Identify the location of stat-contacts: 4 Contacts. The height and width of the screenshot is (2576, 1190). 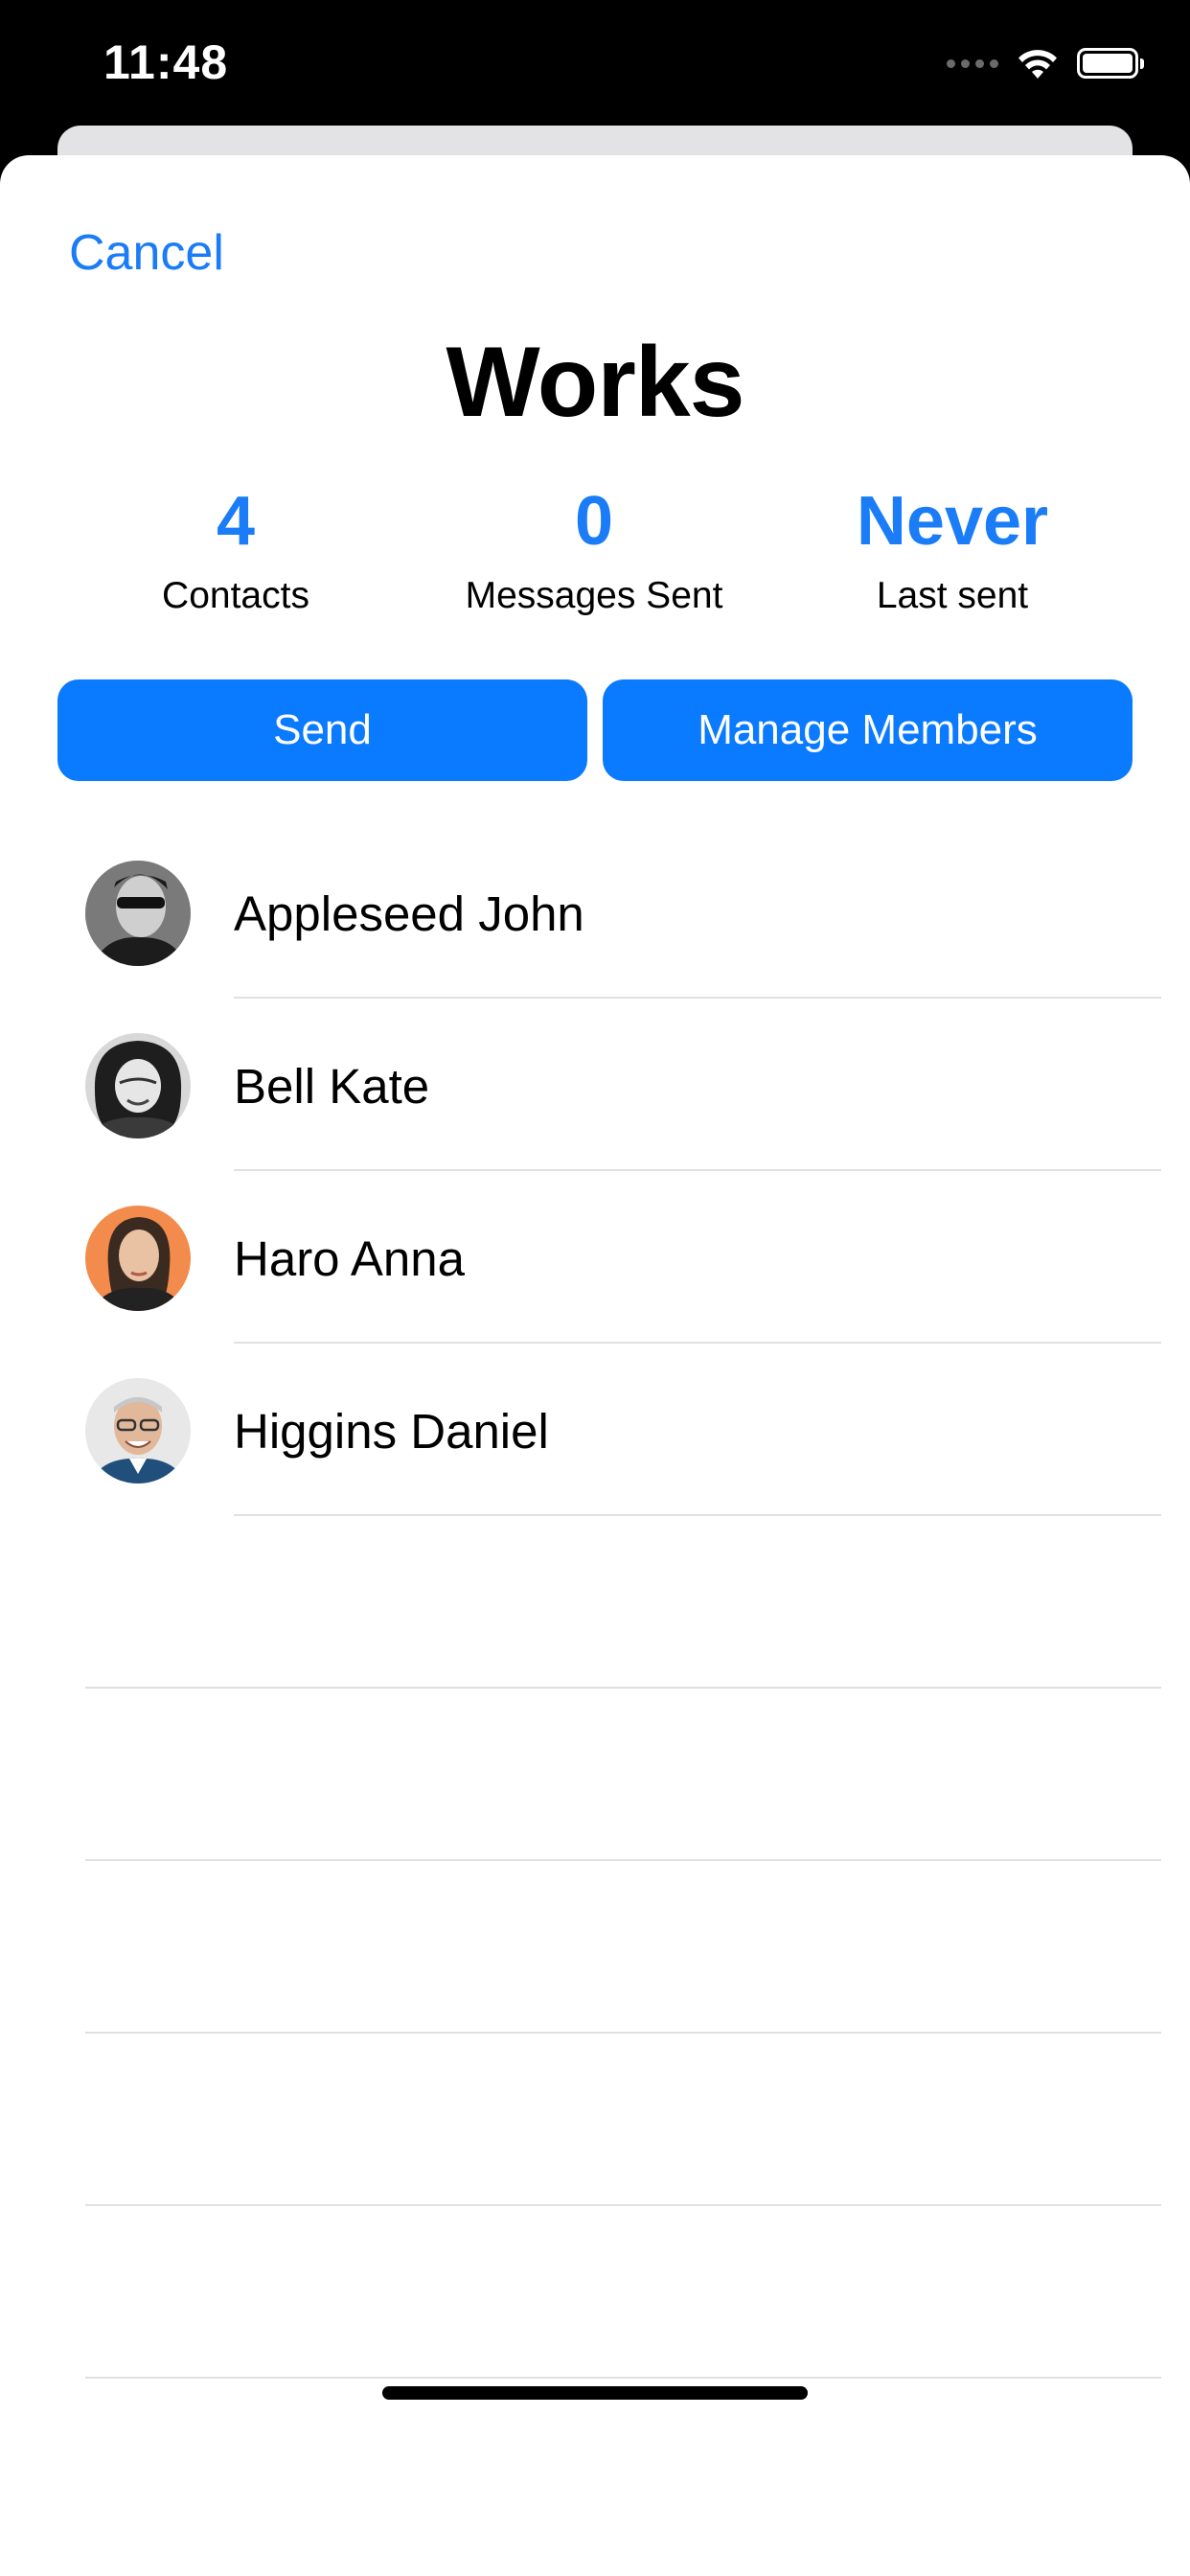
(236, 549).